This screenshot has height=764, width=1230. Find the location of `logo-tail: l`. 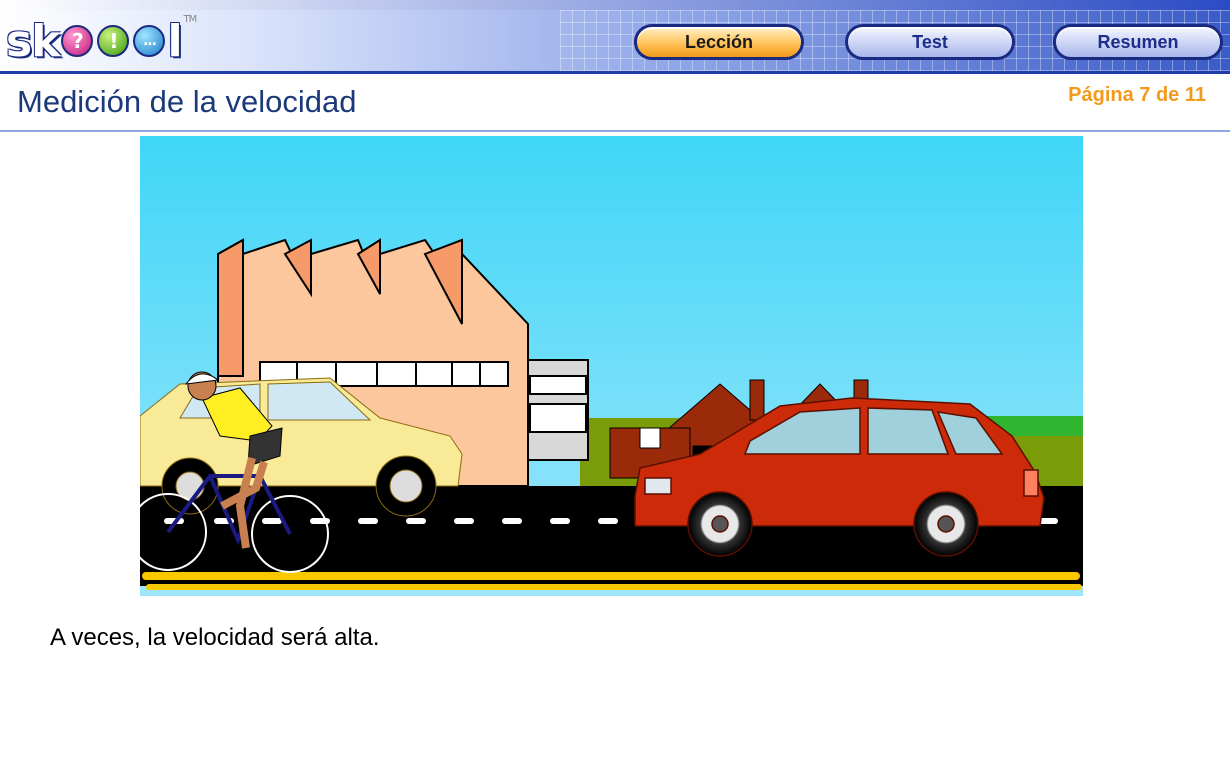

logo-tail: l is located at coordinates (174, 41).